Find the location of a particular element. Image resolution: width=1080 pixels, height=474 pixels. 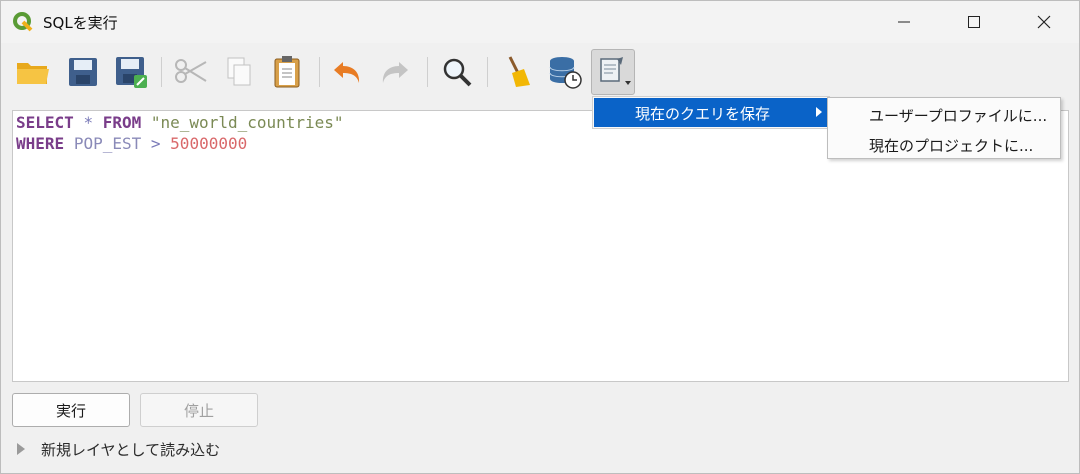

menu-item-label: 現在のクエリを保存 is located at coordinates (703, 114).